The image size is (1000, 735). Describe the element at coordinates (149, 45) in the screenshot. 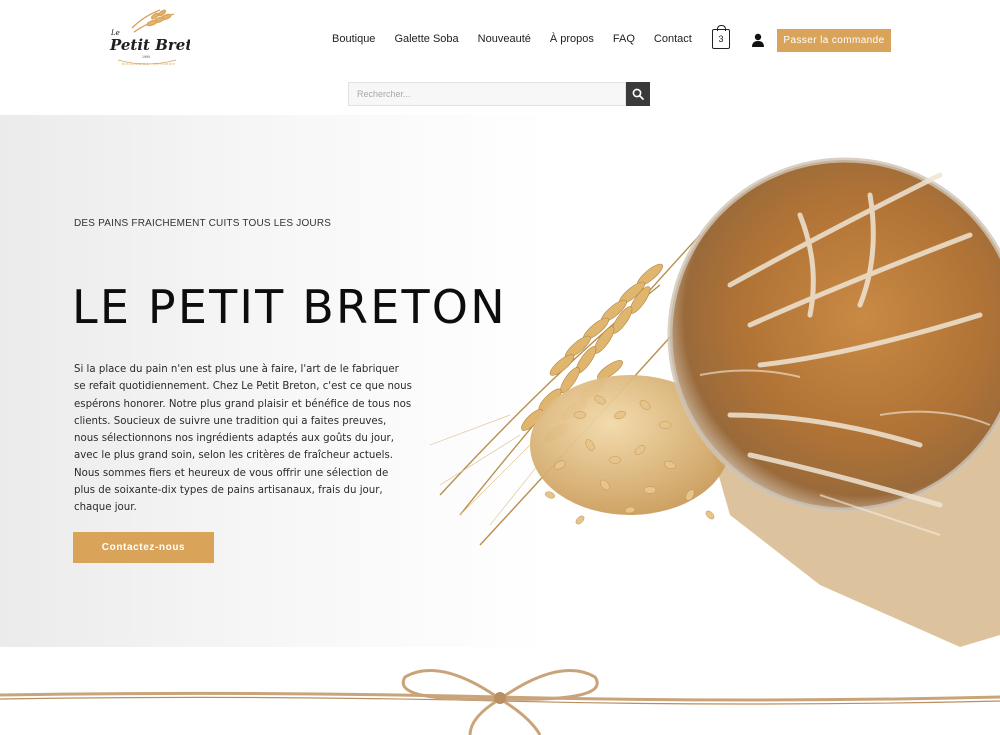

I see `svg-text: Petit Breton` at that location.